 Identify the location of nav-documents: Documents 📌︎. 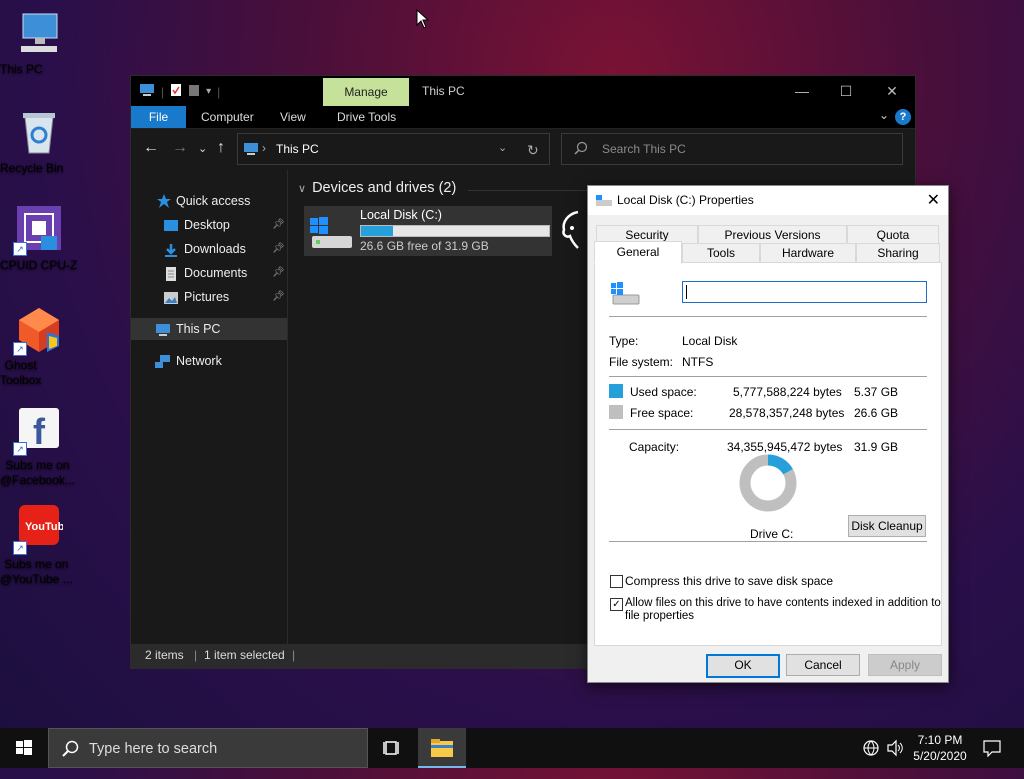
(209, 273).